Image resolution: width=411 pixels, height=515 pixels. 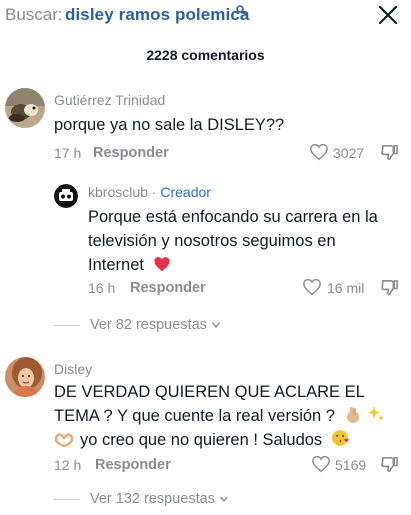 I want to click on comment-count: 2228 comentarios, so click(x=205, y=55).